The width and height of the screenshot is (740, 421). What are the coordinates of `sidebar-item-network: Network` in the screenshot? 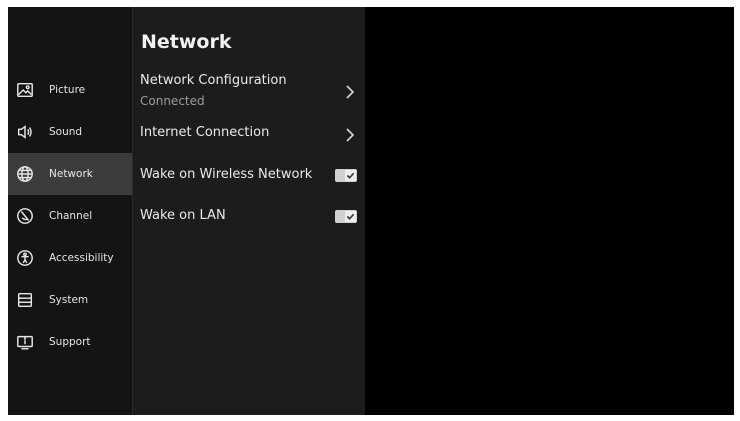 It's located at (70, 174).